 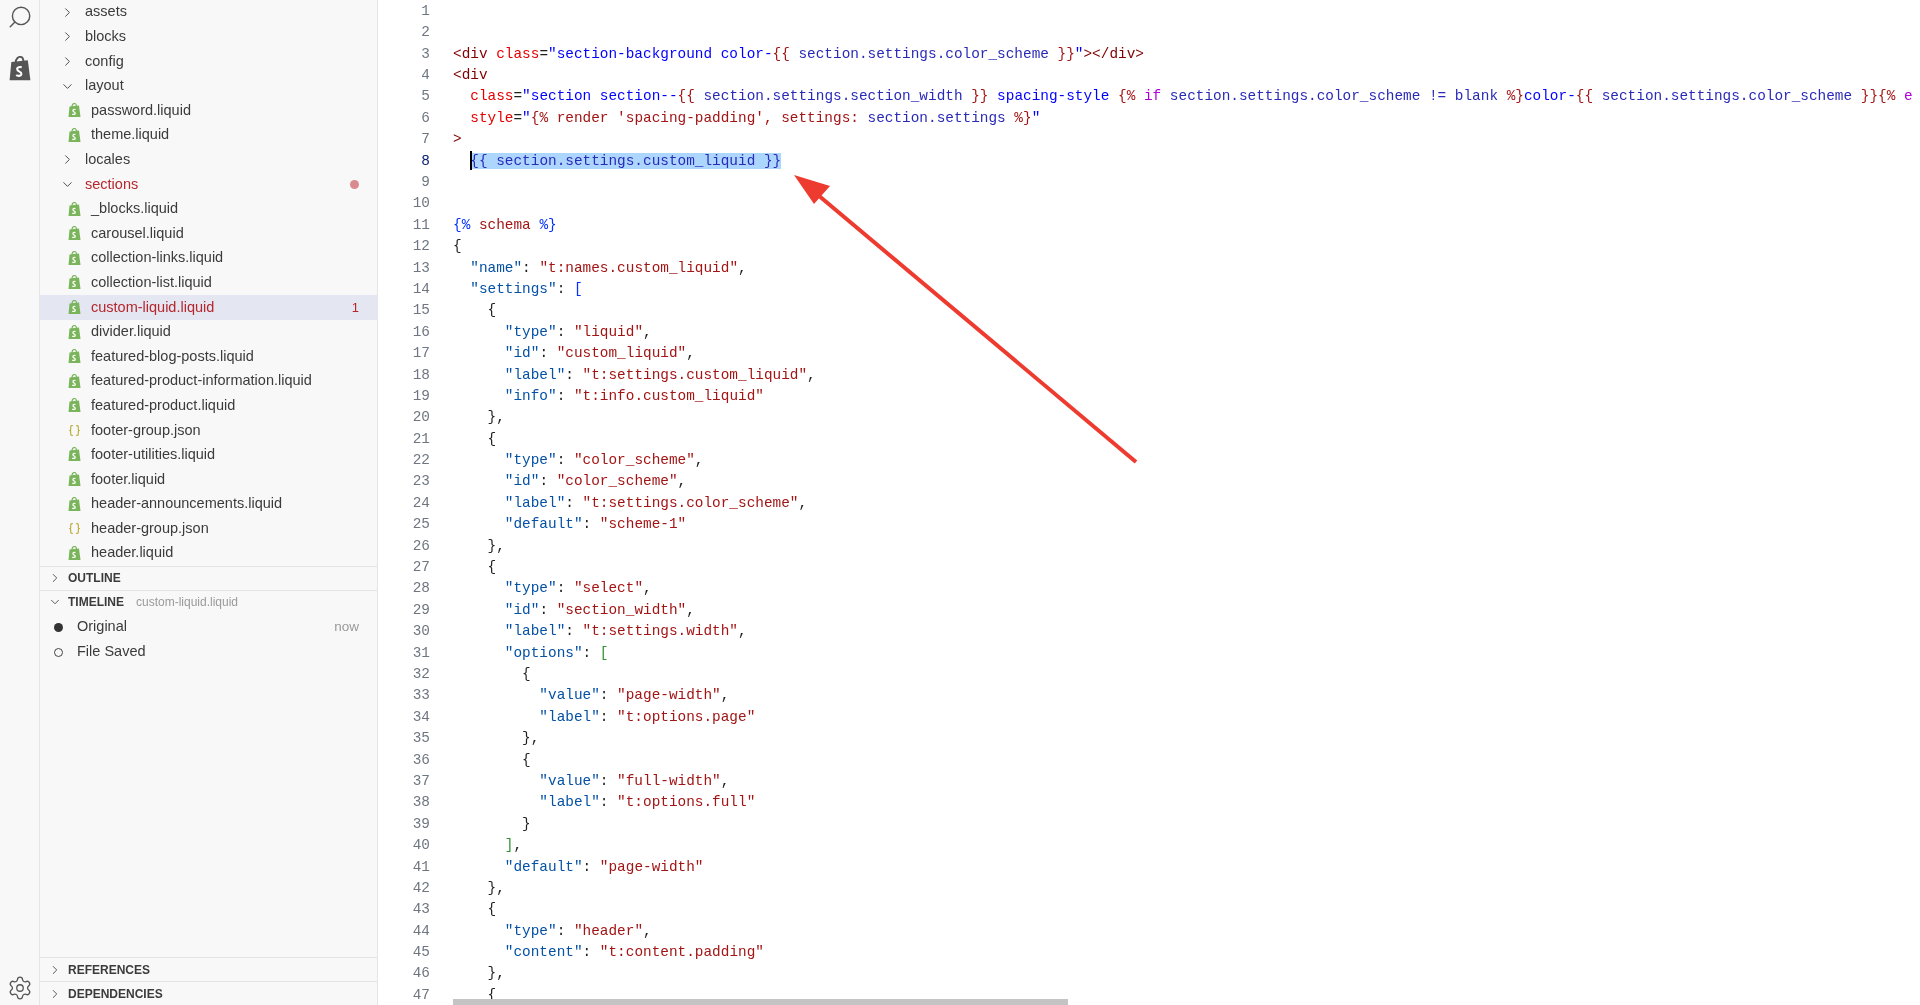 I want to click on code-line: <div class="section-background color-{{ section.settings.color_scheme }}"></div>, so click(x=798, y=54).